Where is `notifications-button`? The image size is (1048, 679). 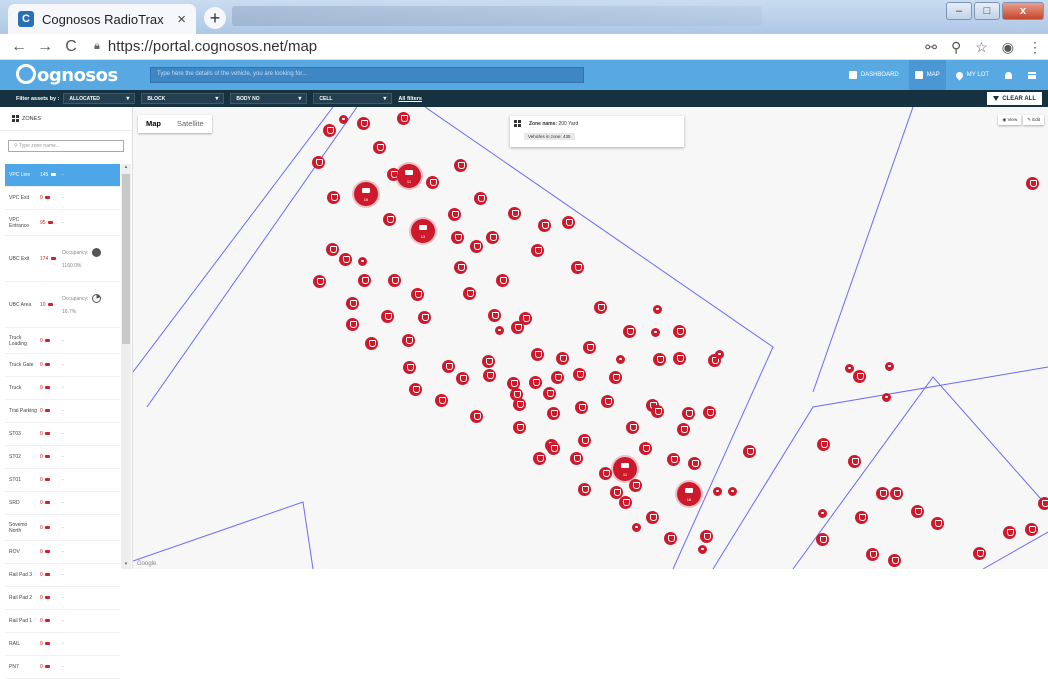
notifications-button is located at coordinates (1008, 75).